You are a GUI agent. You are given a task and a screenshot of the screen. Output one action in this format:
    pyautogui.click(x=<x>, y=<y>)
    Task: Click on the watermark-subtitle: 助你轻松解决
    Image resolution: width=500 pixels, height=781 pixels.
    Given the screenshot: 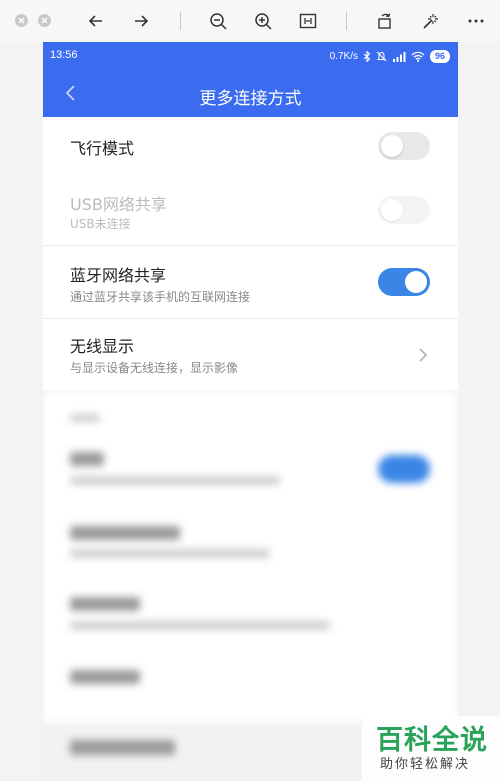 What is the action you would take?
    pyautogui.click(x=425, y=764)
    